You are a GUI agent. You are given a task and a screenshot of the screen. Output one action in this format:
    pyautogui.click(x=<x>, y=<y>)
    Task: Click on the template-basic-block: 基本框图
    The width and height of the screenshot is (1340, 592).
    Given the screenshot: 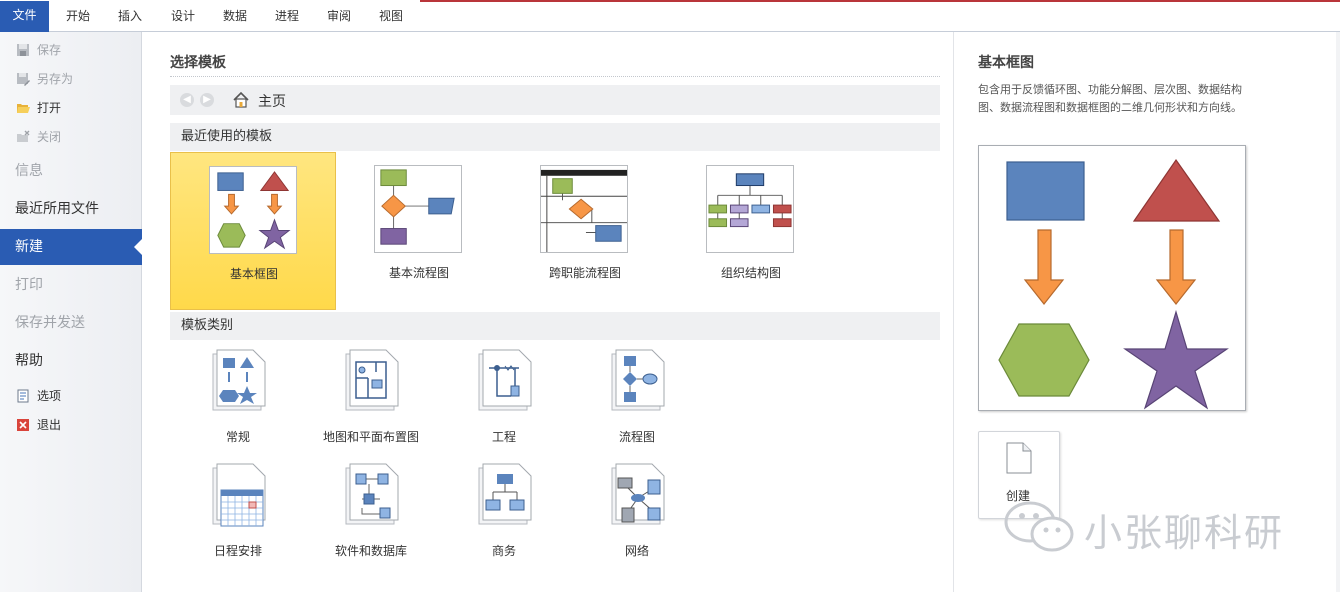 What is the action you would take?
    pyautogui.click(x=253, y=231)
    